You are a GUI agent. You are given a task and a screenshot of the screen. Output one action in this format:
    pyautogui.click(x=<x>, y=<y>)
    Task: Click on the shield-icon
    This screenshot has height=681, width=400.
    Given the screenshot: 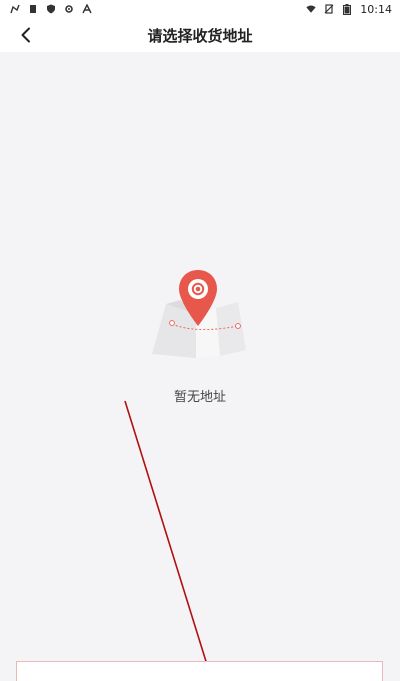 What is the action you would take?
    pyautogui.click(x=51, y=9)
    